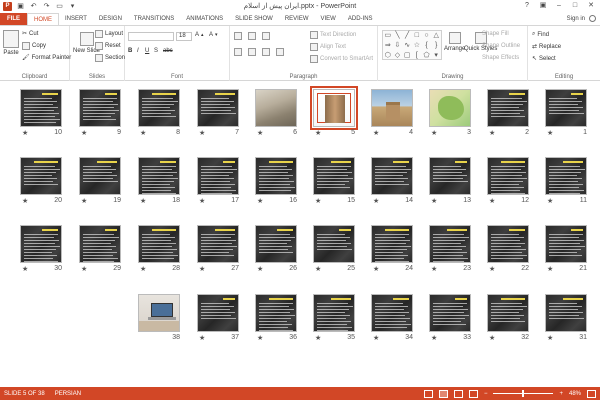 The width and height of the screenshot is (600, 400). I want to click on slideshow-view-icon, so click(473, 393).